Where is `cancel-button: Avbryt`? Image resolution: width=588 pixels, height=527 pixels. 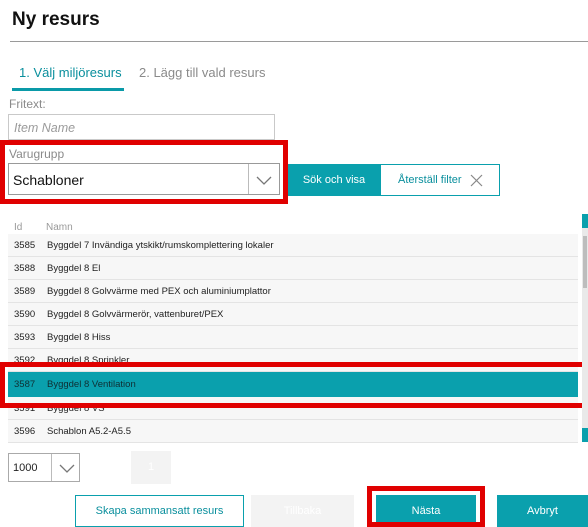
cancel-button: Avbryt is located at coordinates (542, 511).